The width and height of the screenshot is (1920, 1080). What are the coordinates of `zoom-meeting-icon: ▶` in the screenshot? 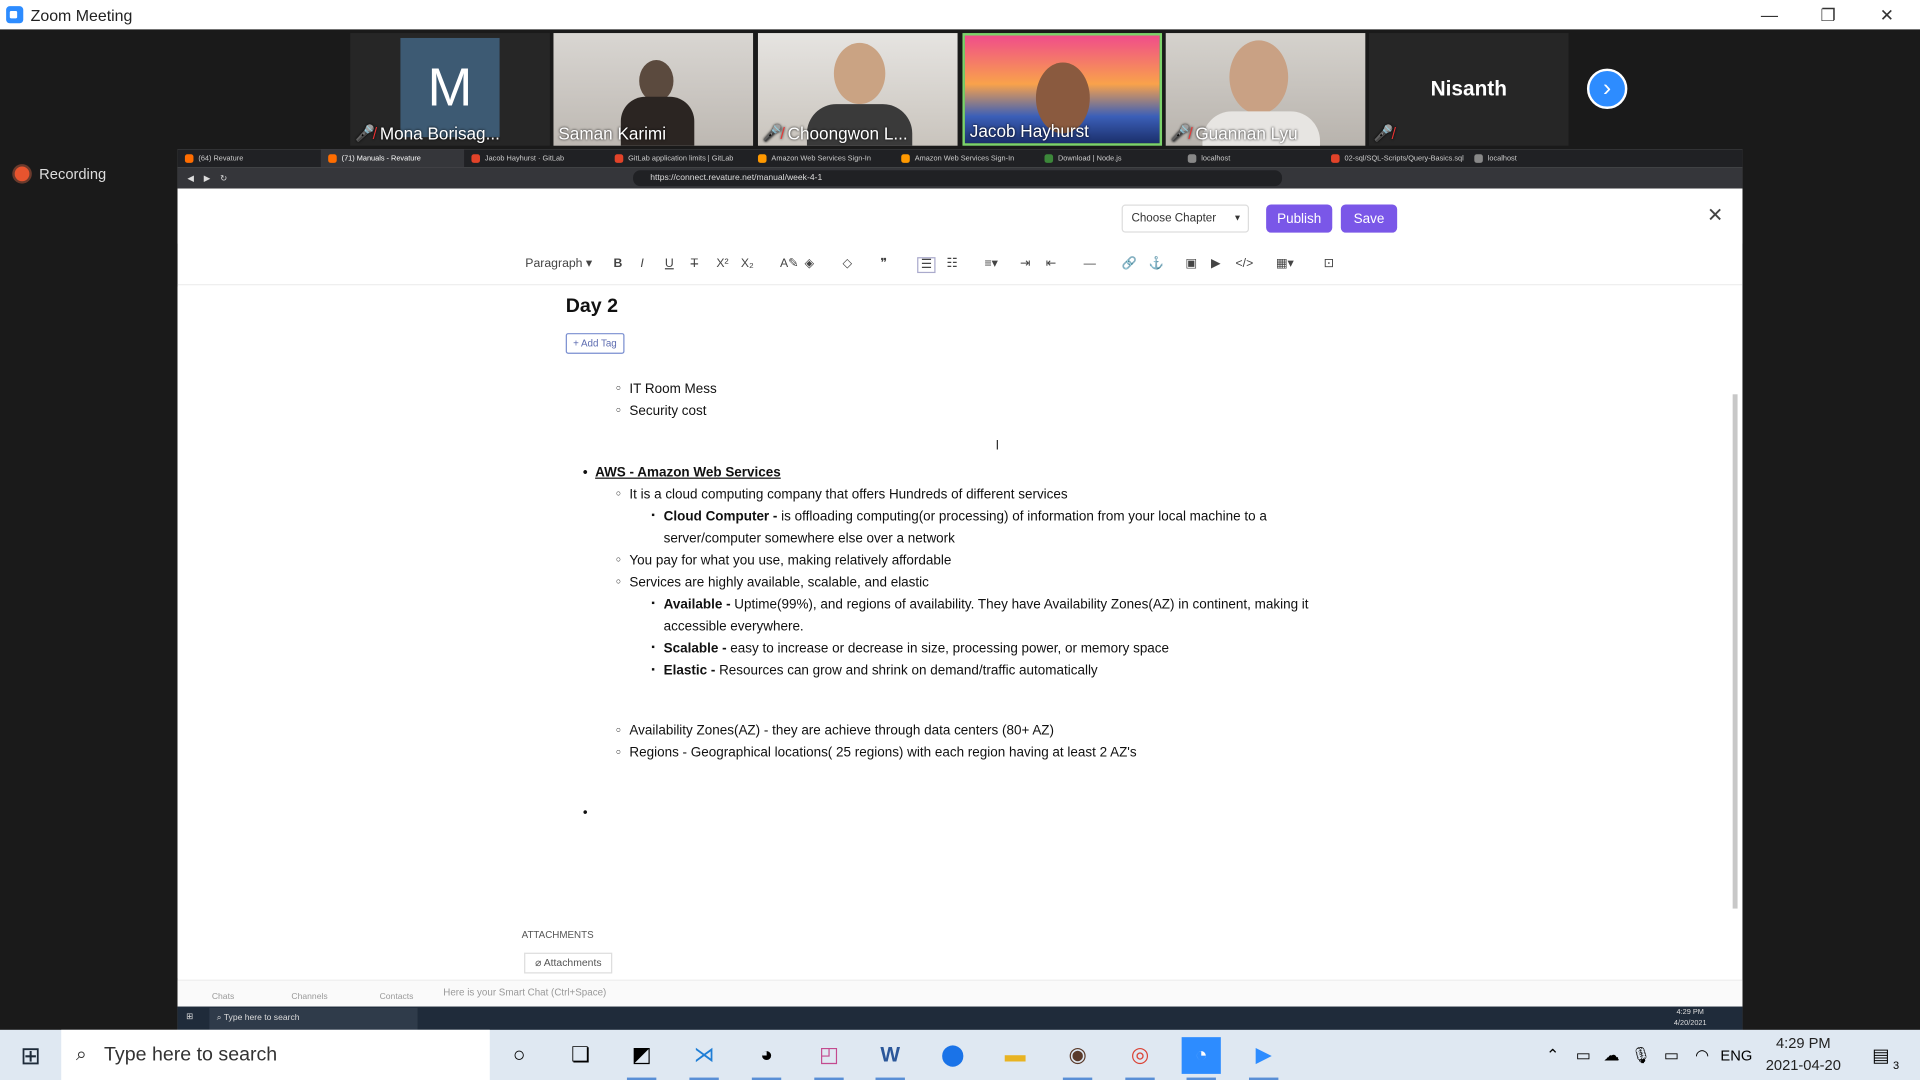 It's located at (1263, 1058).